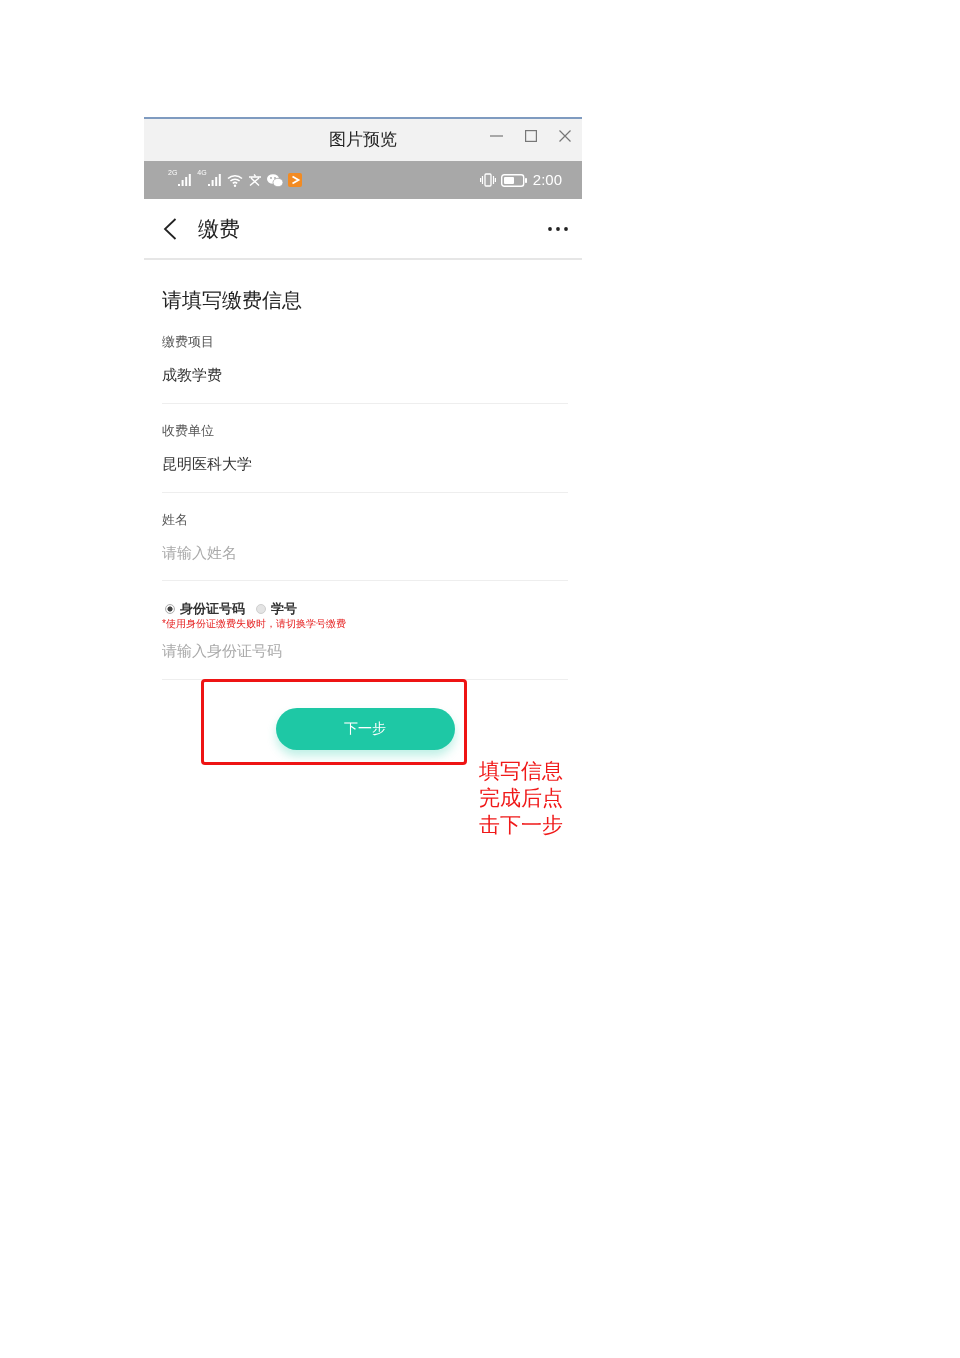 The image size is (960, 1358). I want to click on cross-strokes-icon, so click(254, 180).